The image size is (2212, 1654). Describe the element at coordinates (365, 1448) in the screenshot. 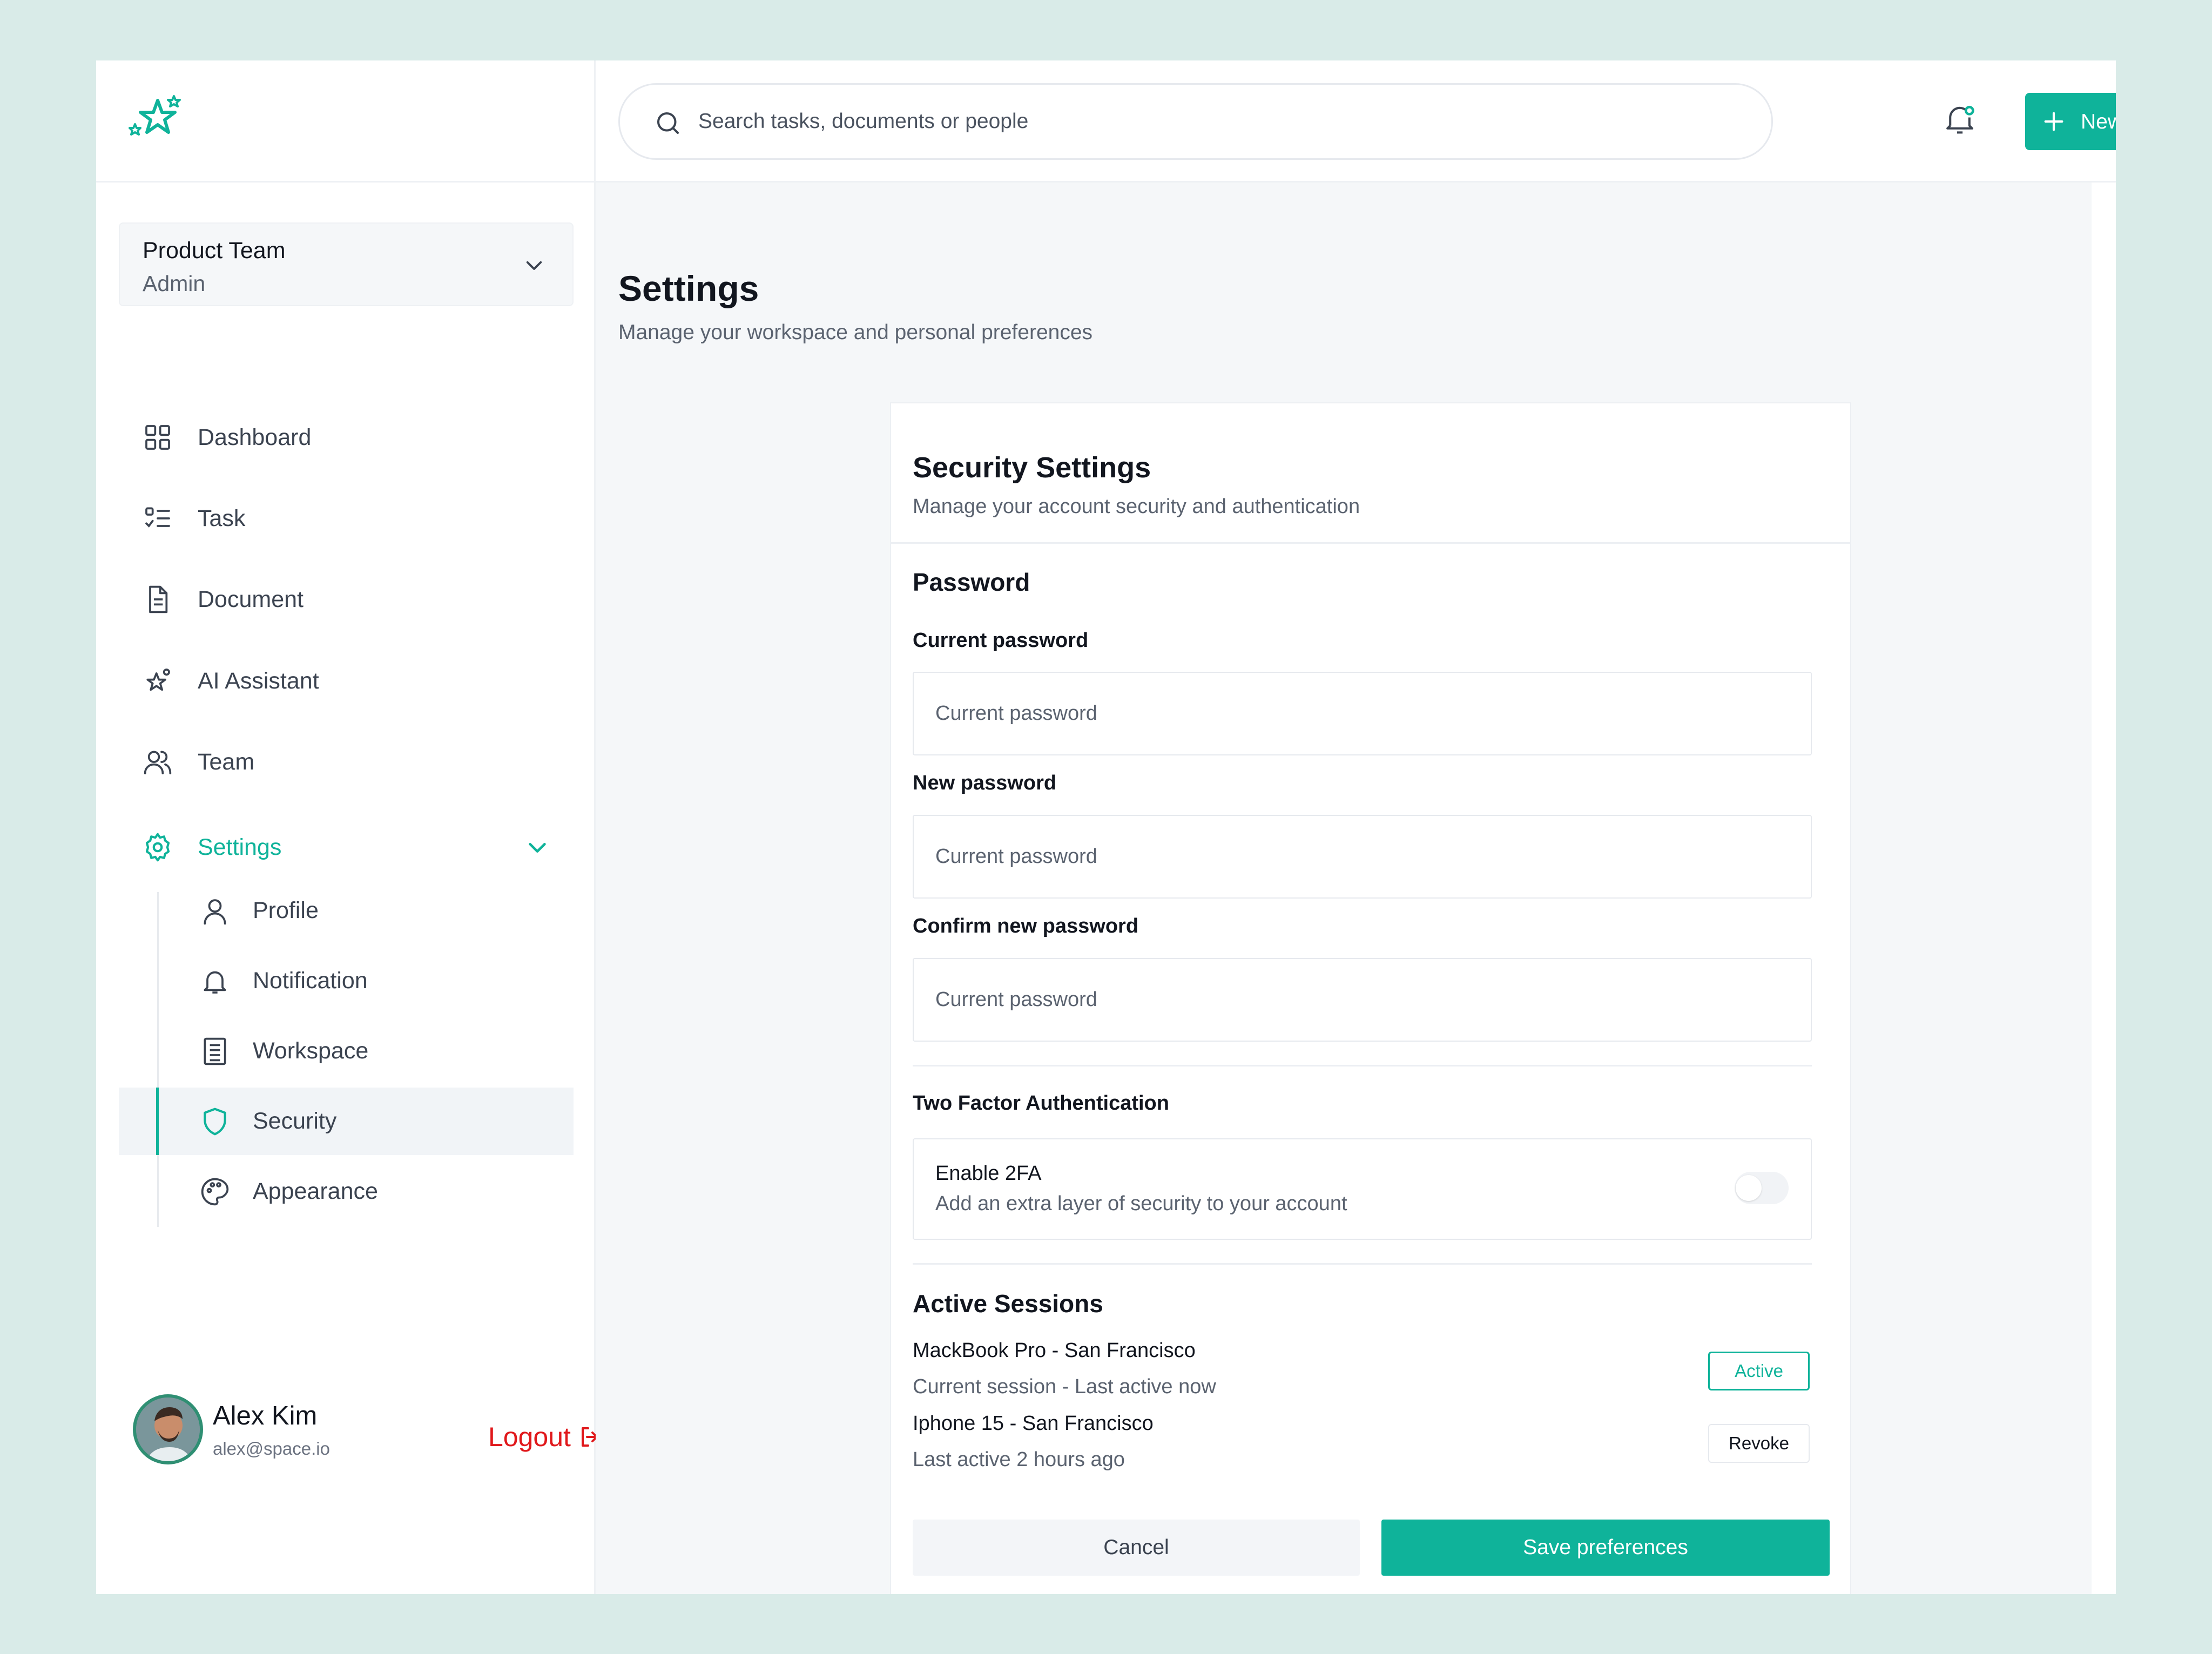

I see `user-card: Alex Kim alex@space.io Logout` at that location.